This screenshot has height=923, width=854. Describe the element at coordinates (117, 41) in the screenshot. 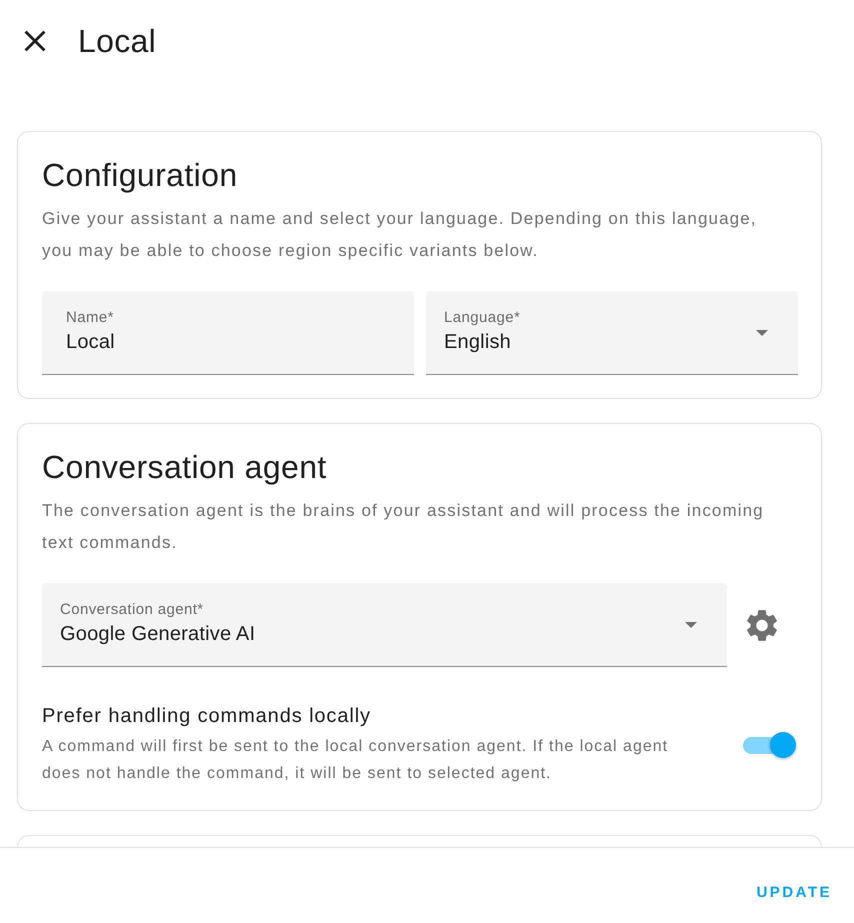

I see `dialog-title: Local` at that location.